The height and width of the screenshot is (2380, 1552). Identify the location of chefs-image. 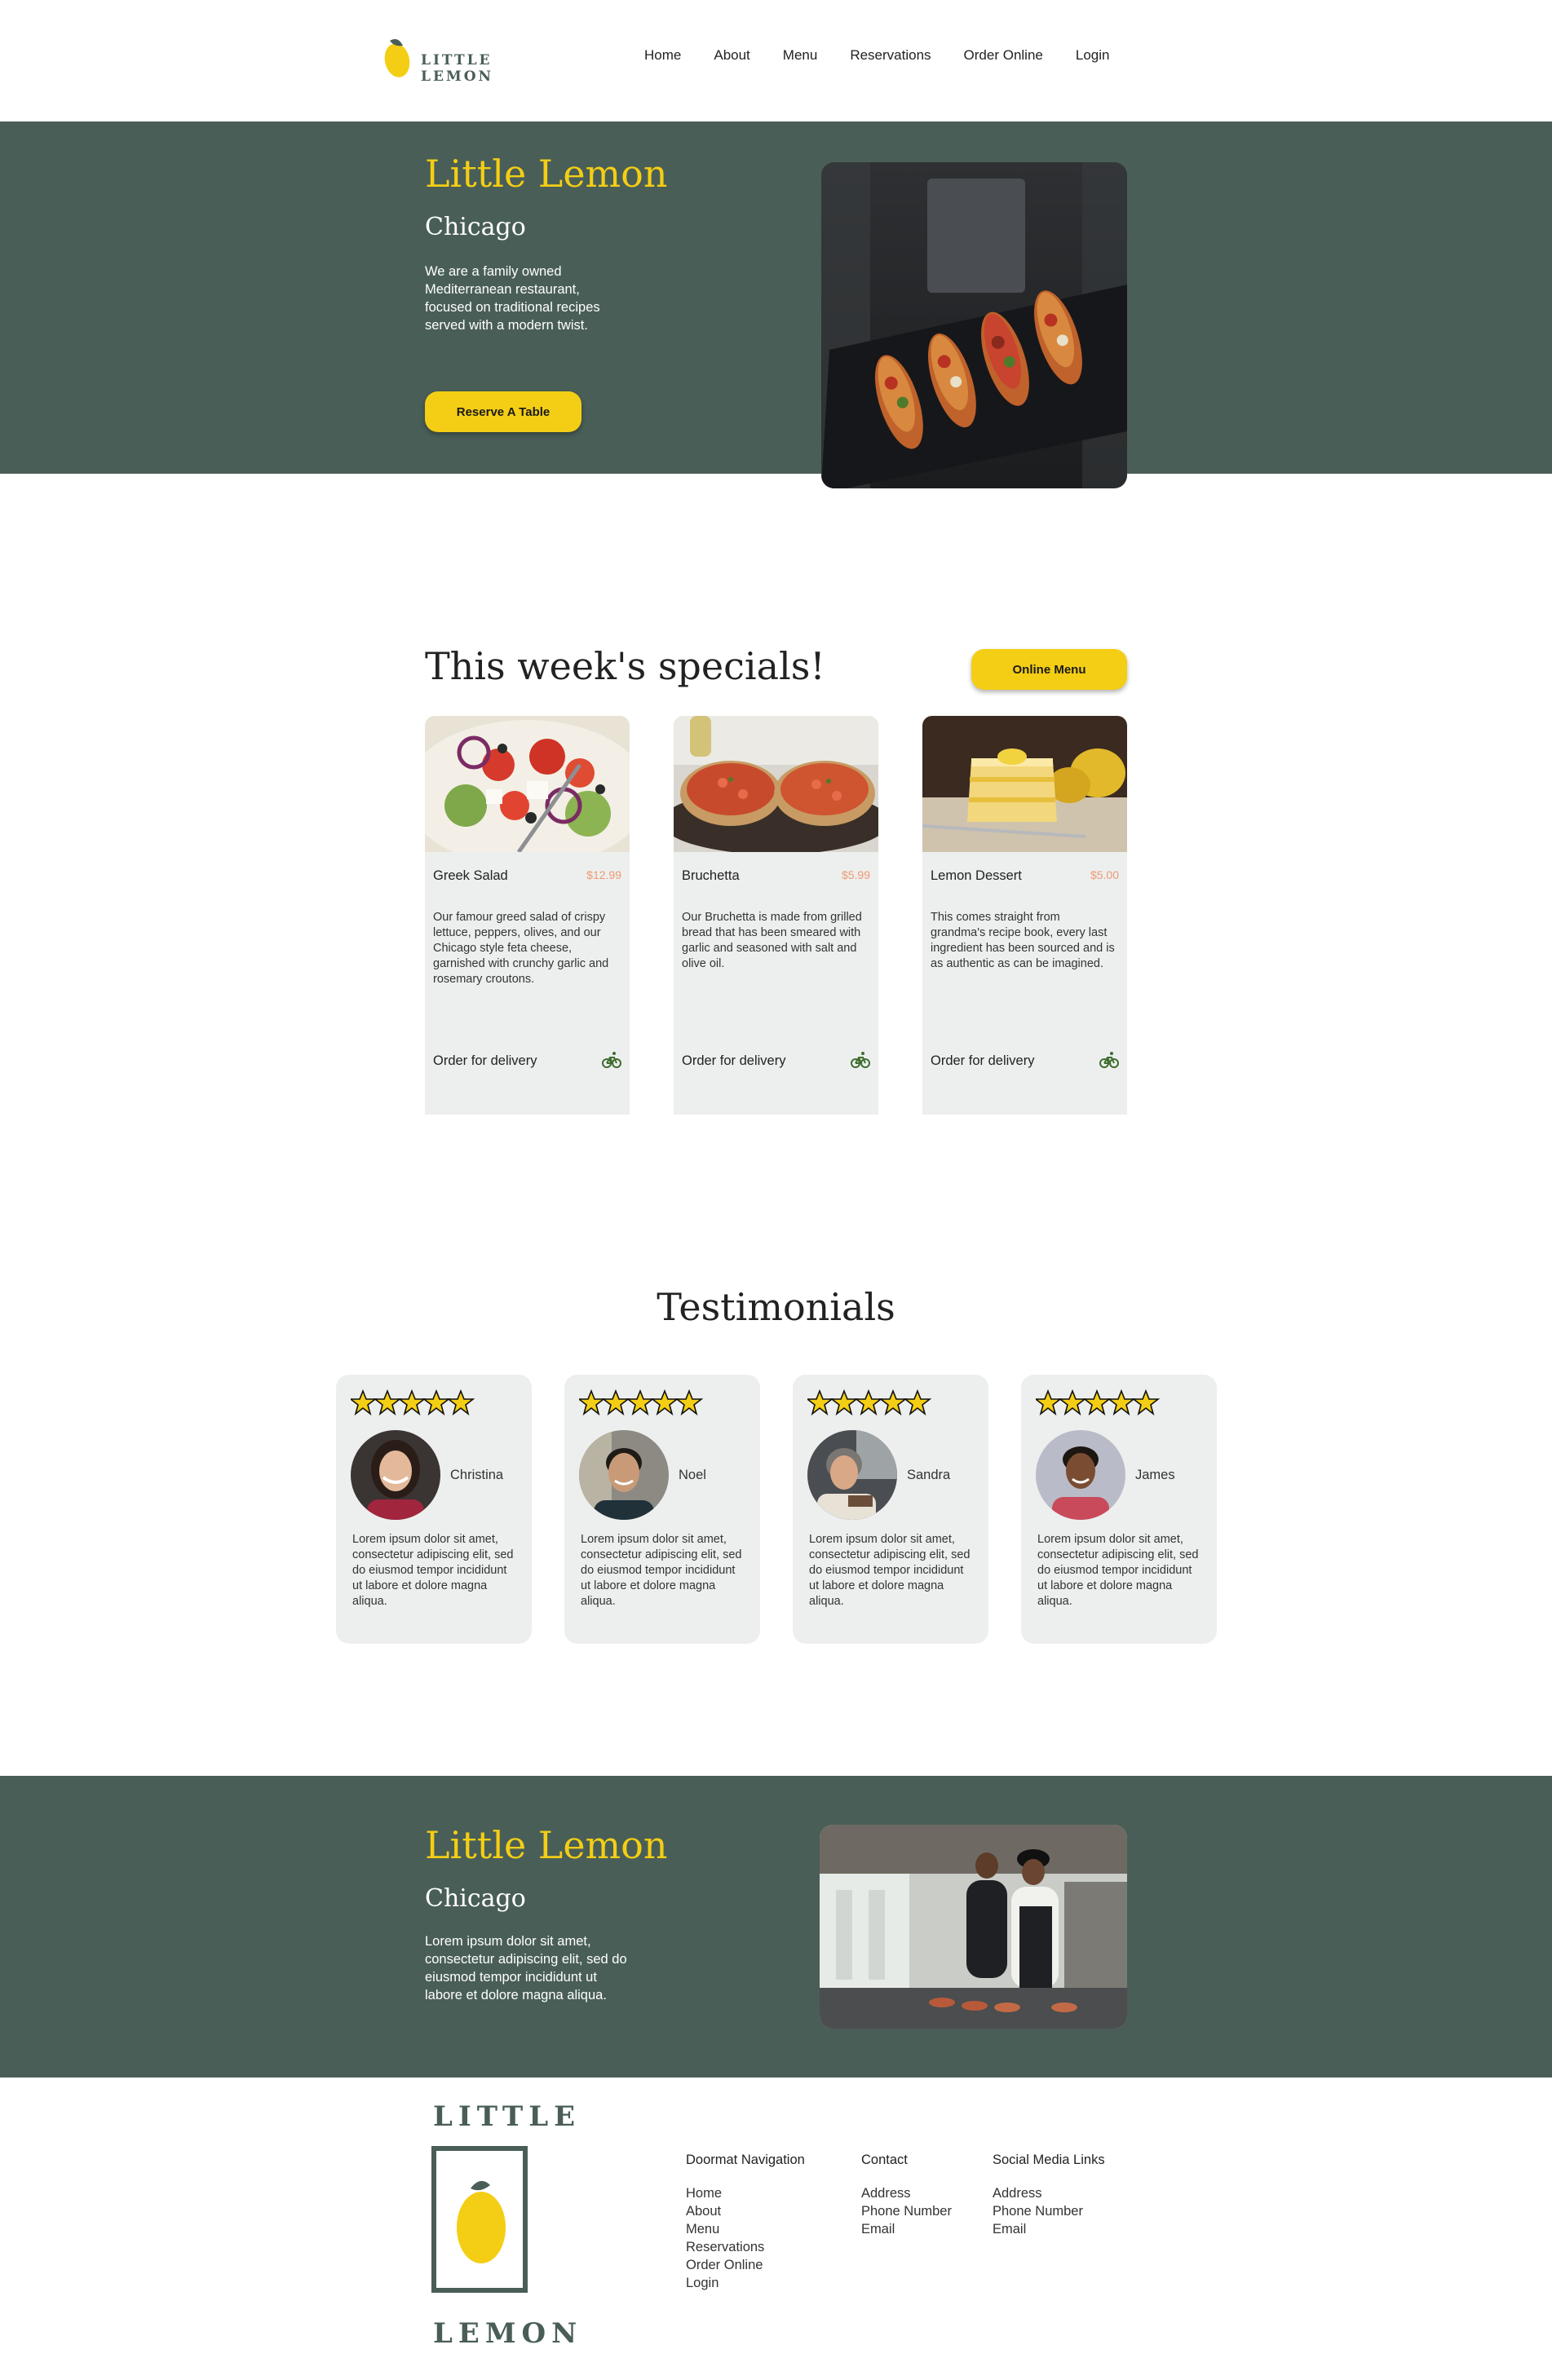
(973, 1927).